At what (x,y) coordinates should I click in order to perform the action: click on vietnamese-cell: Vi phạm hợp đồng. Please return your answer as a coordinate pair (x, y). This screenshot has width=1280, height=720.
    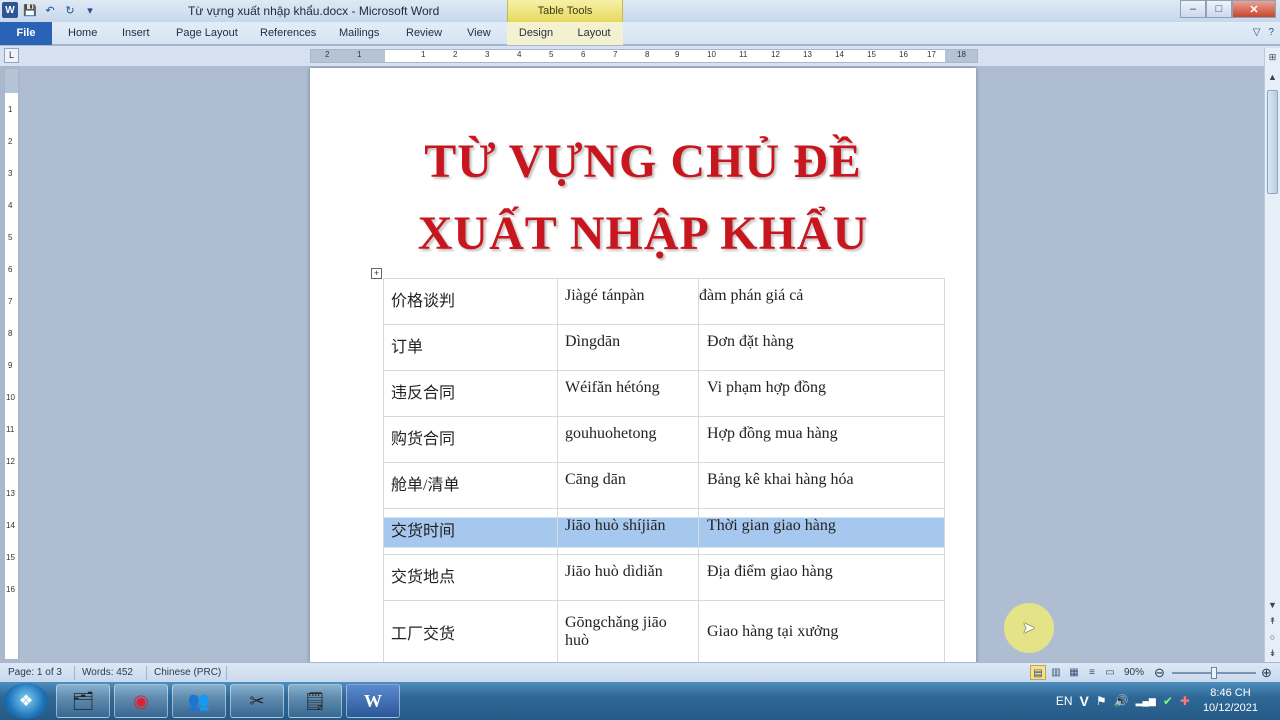
    Looking at the image, I should click on (821, 393).